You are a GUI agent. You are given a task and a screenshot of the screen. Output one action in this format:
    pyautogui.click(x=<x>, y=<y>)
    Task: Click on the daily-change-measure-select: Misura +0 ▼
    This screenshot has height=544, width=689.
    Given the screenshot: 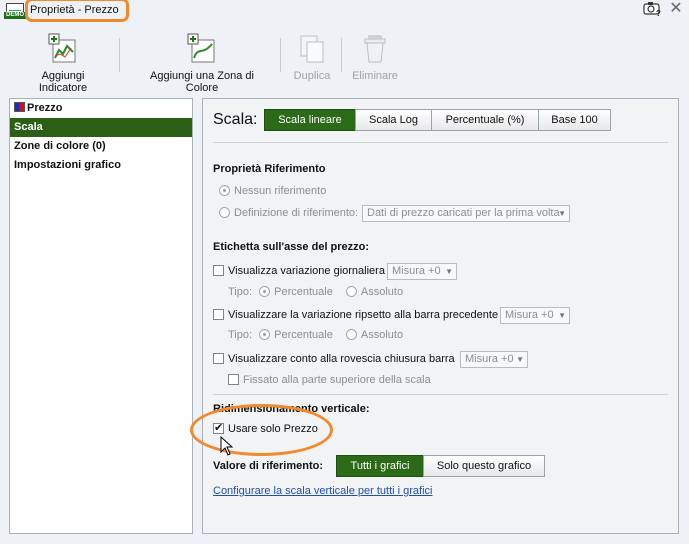 What is the action you would take?
    pyautogui.click(x=422, y=271)
    